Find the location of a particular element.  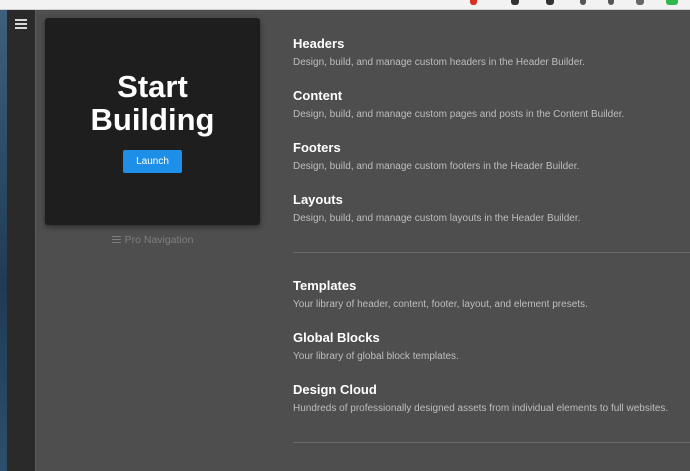

item-title: Layouts is located at coordinates (318, 199).